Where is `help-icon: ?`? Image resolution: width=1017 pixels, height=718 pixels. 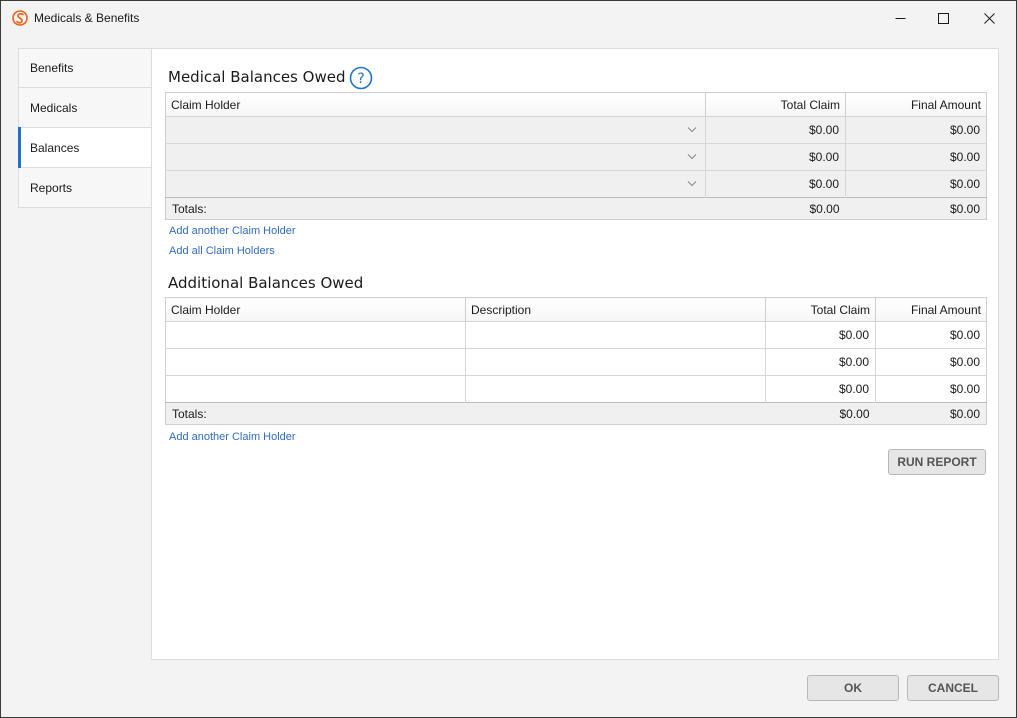 help-icon: ? is located at coordinates (361, 78).